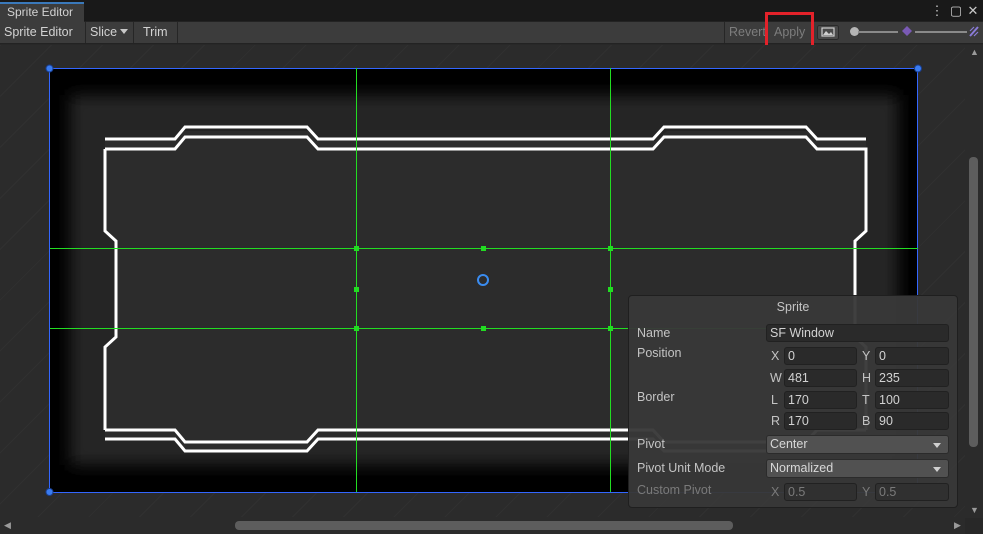  Describe the element at coordinates (828, 32) in the screenshot. I see `image-view-toggle-icon` at that location.